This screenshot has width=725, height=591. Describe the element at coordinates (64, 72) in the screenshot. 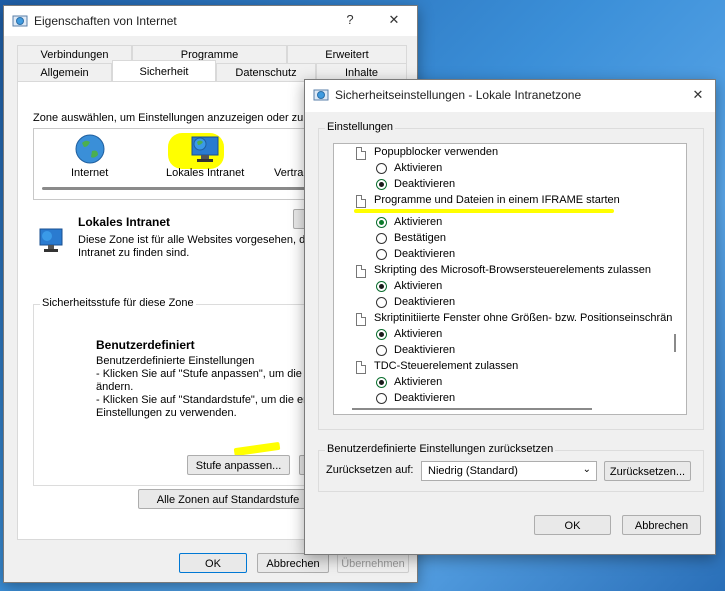

I see `tab-allgemein: Allgemein` at that location.